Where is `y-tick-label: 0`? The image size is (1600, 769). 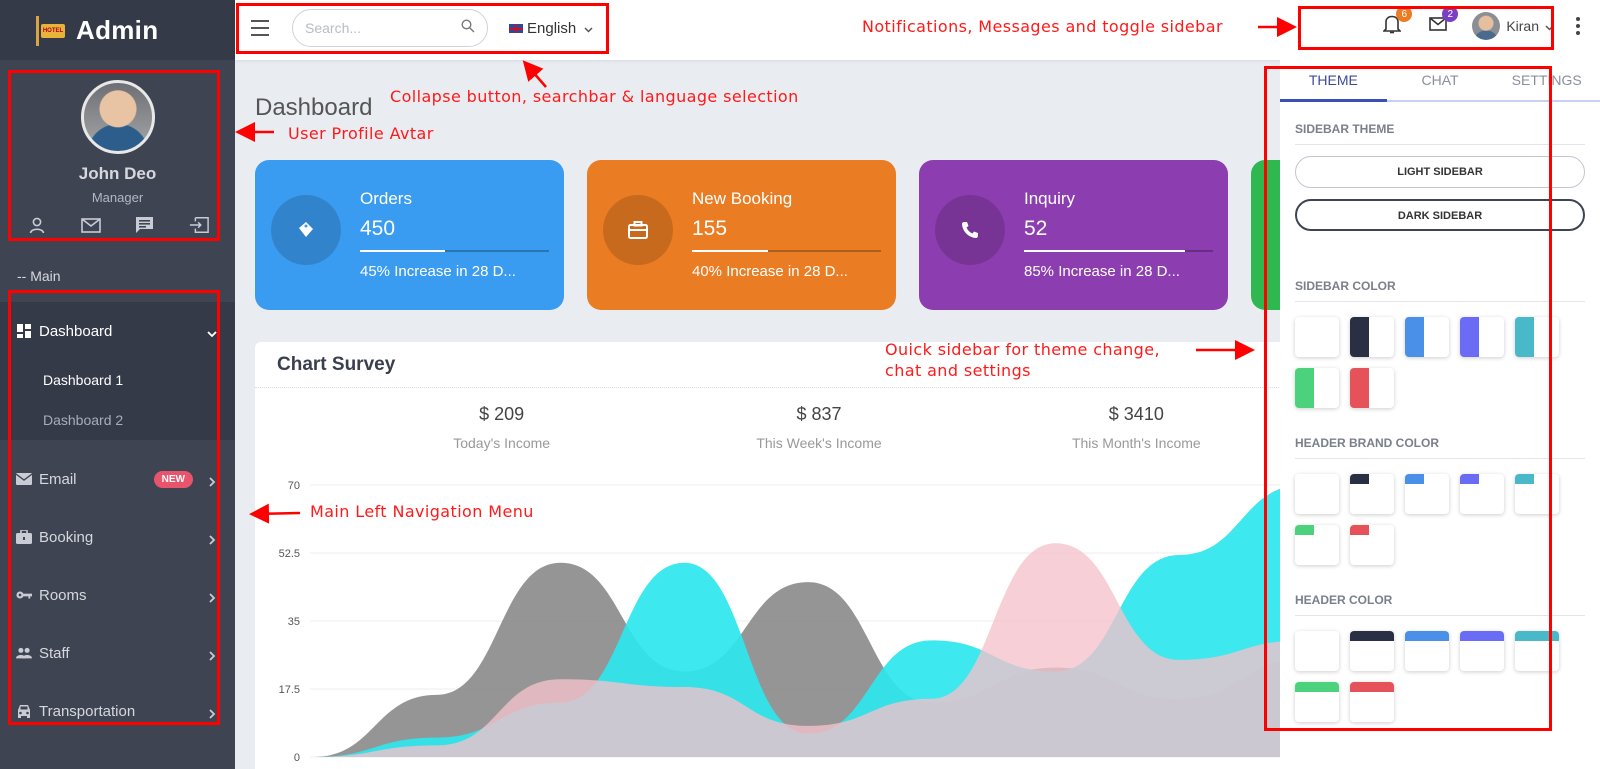 y-tick-label: 0 is located at coordinates (297, 758).